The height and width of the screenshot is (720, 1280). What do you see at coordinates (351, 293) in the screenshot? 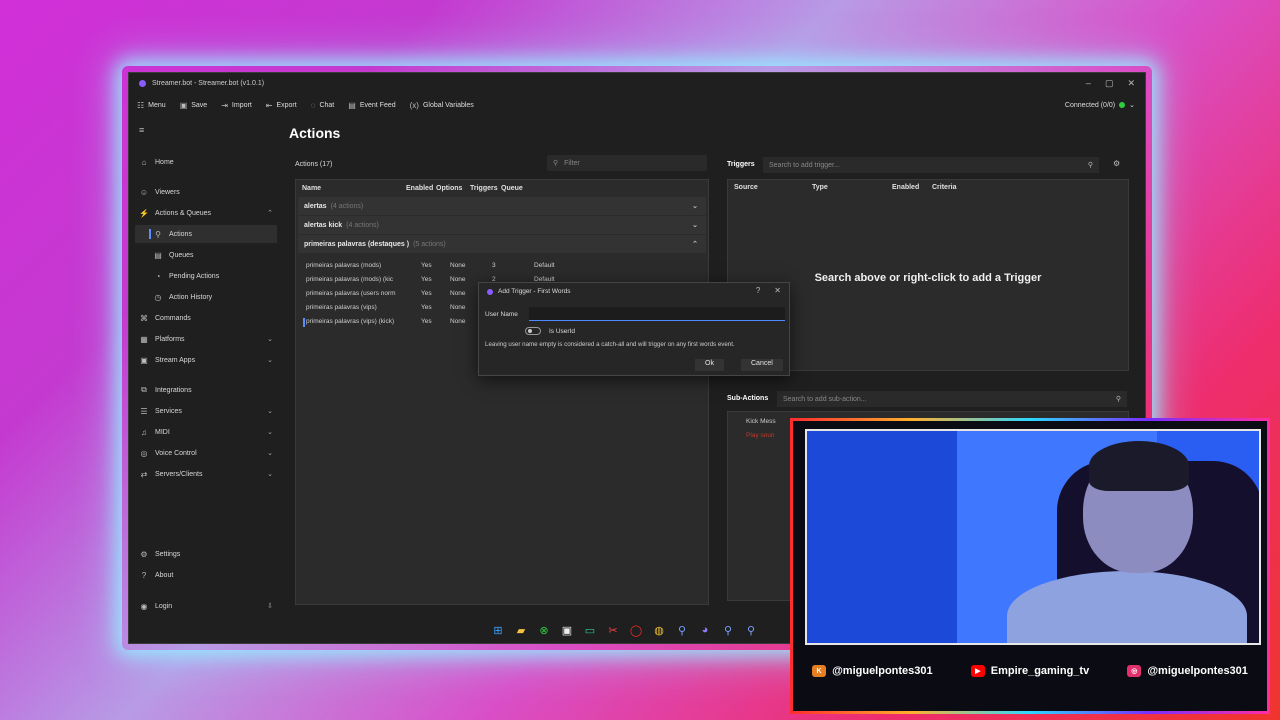
I see `row-name: primeiras palavras (users norm` at bounding box center [351, 293].